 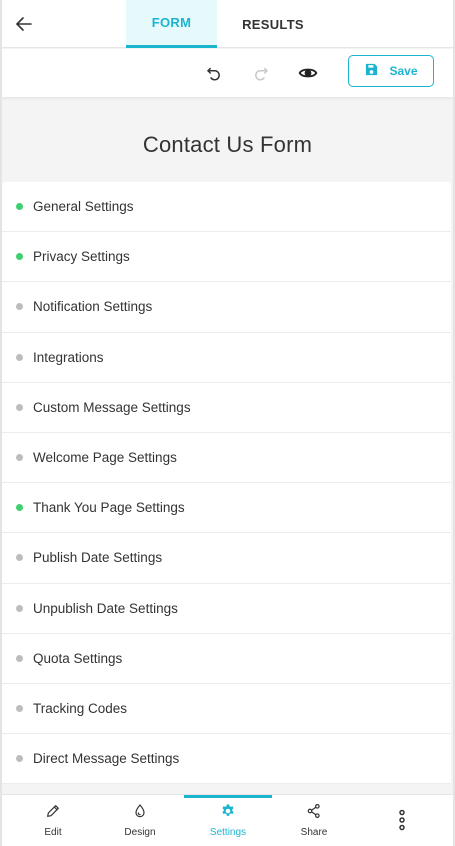 What do you see at coordinates (214, 73) in the screenshot?
I see `undo-icon` at bounding box center [214, 73].